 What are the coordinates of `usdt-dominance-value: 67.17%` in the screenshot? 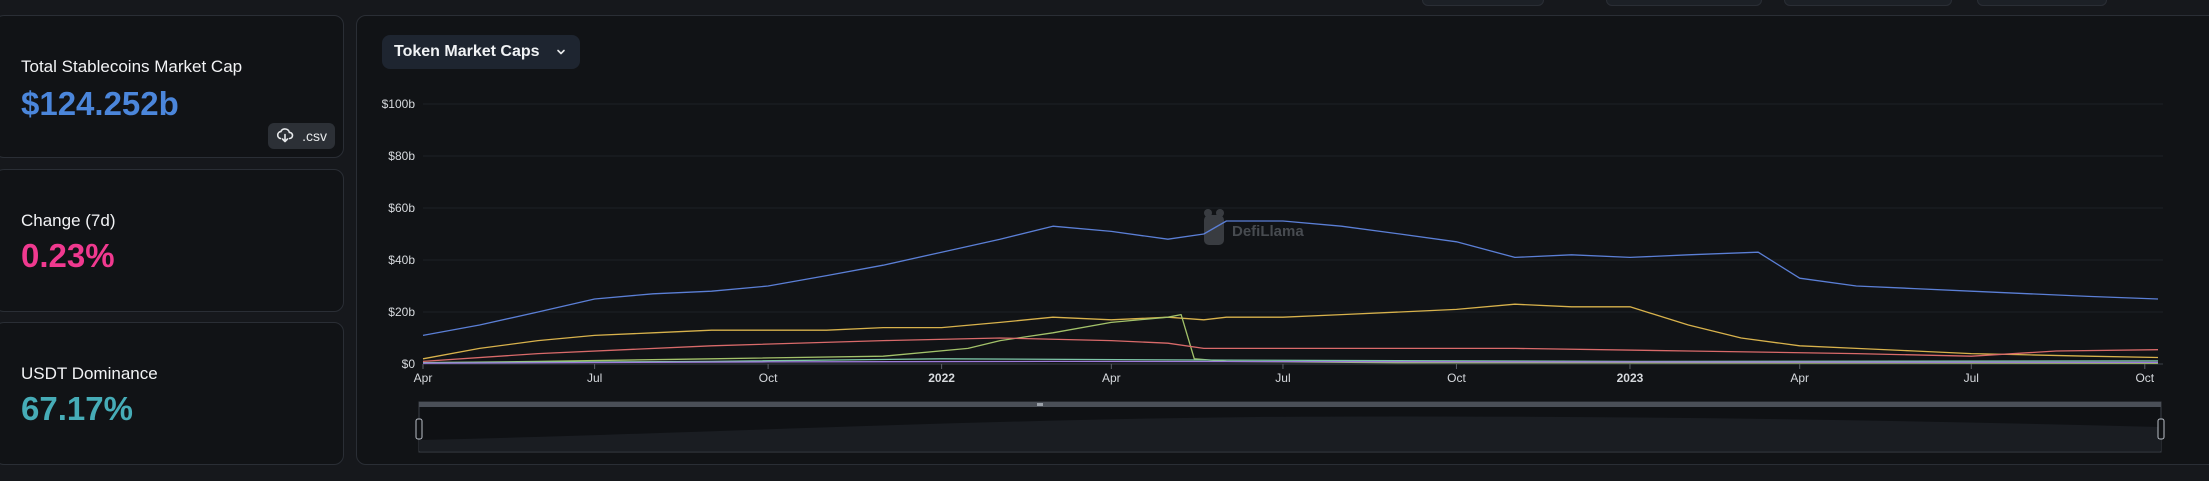 It's located at (77, 408).